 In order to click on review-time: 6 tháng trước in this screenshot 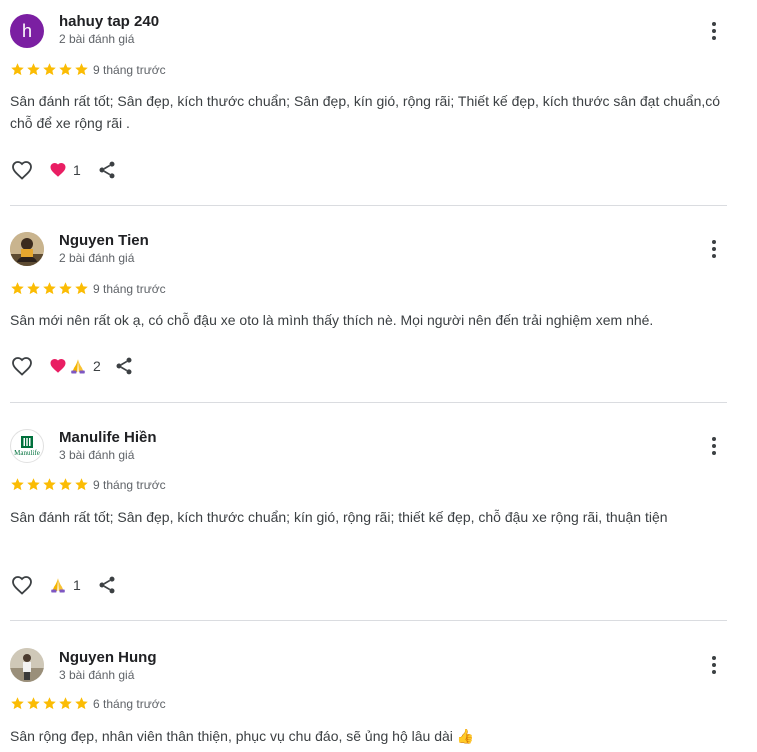, I will do `click(129, 704)`.